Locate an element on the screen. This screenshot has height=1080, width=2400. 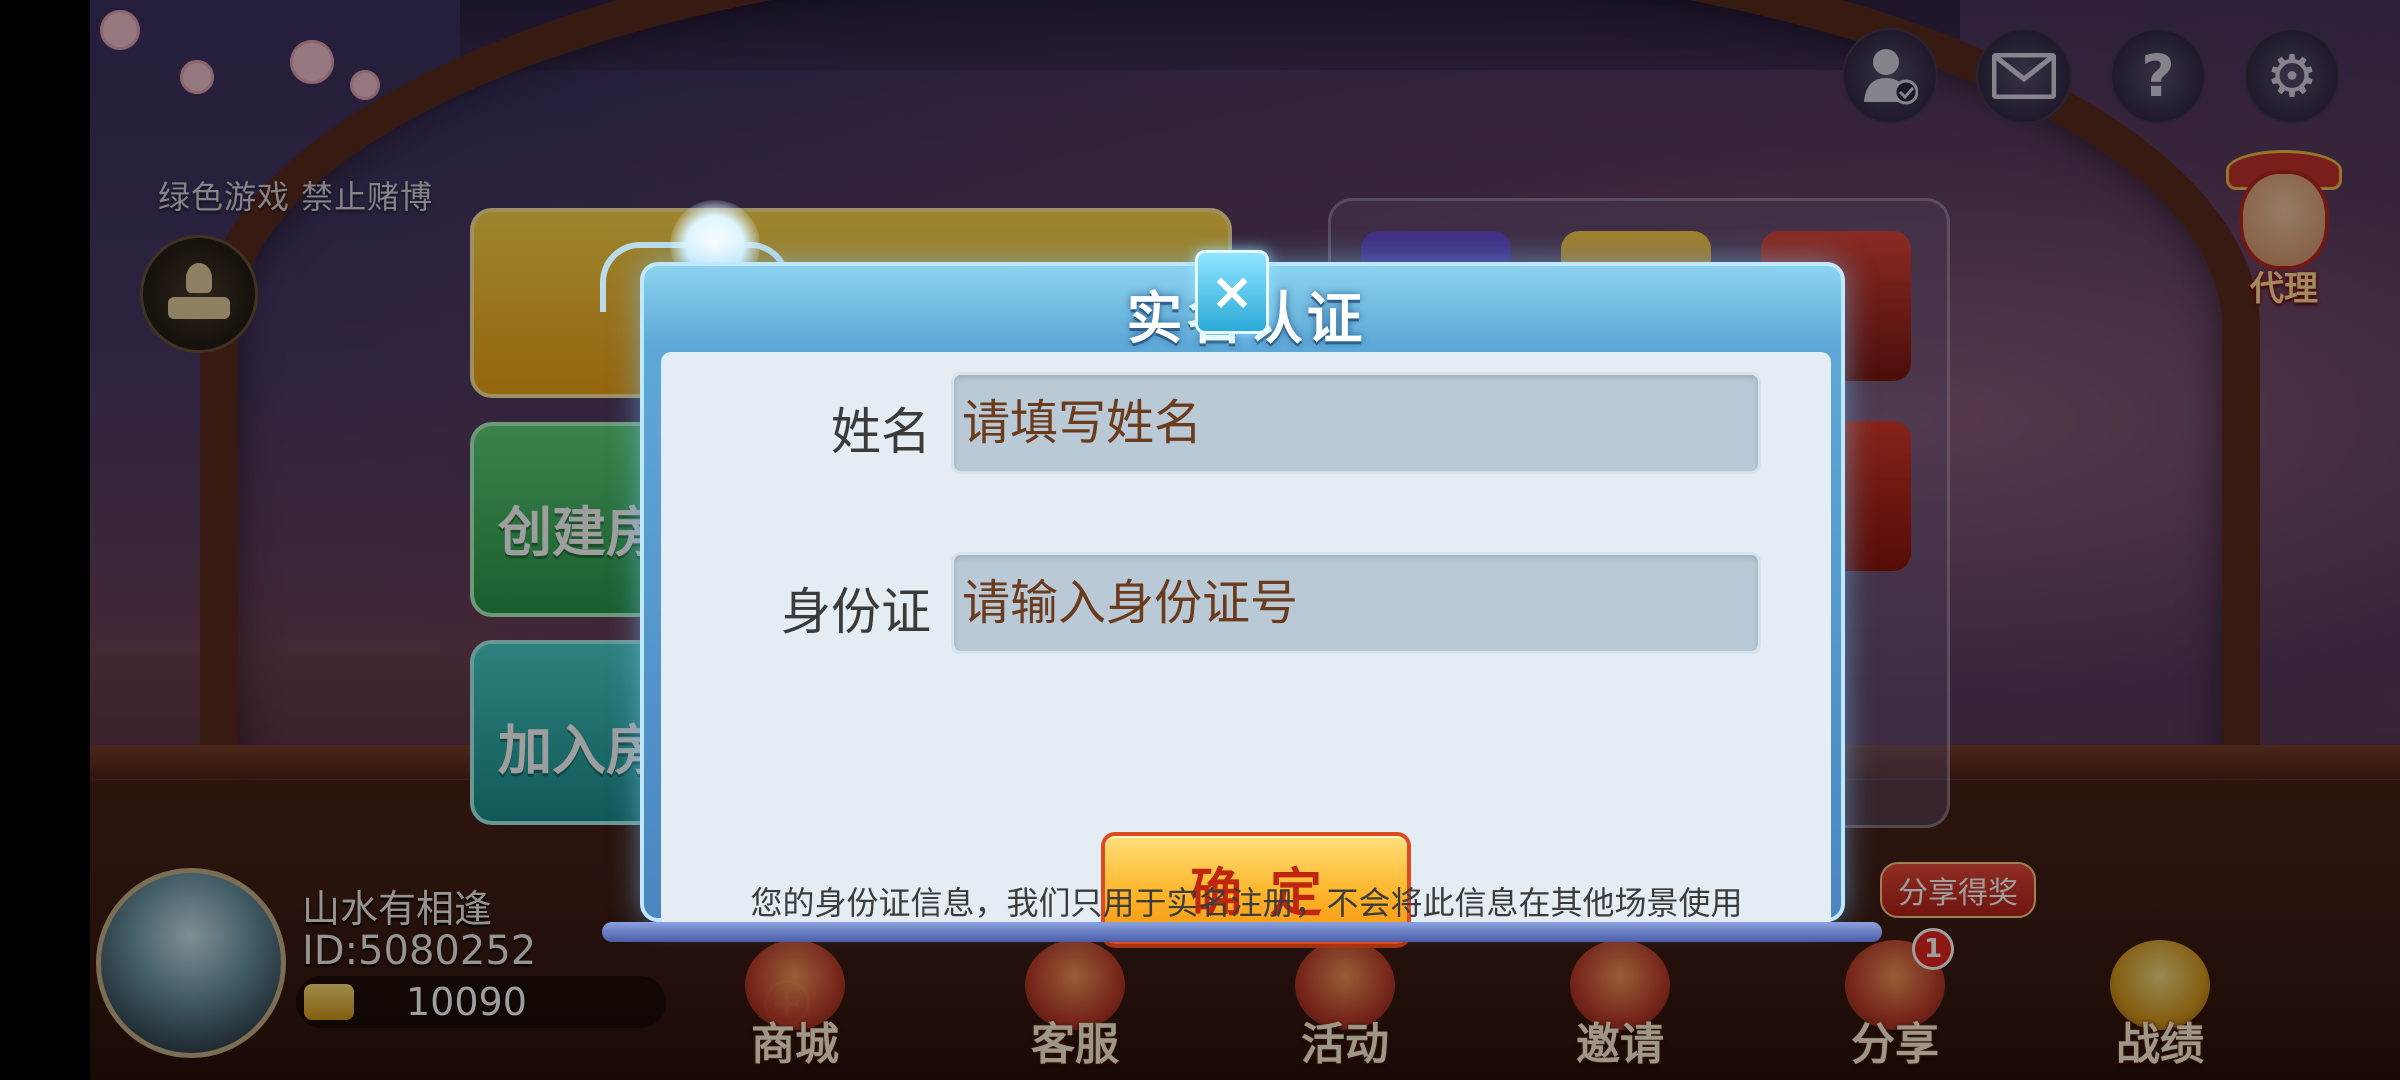
name-label: 姓名 is located at coordinates (881, 432).